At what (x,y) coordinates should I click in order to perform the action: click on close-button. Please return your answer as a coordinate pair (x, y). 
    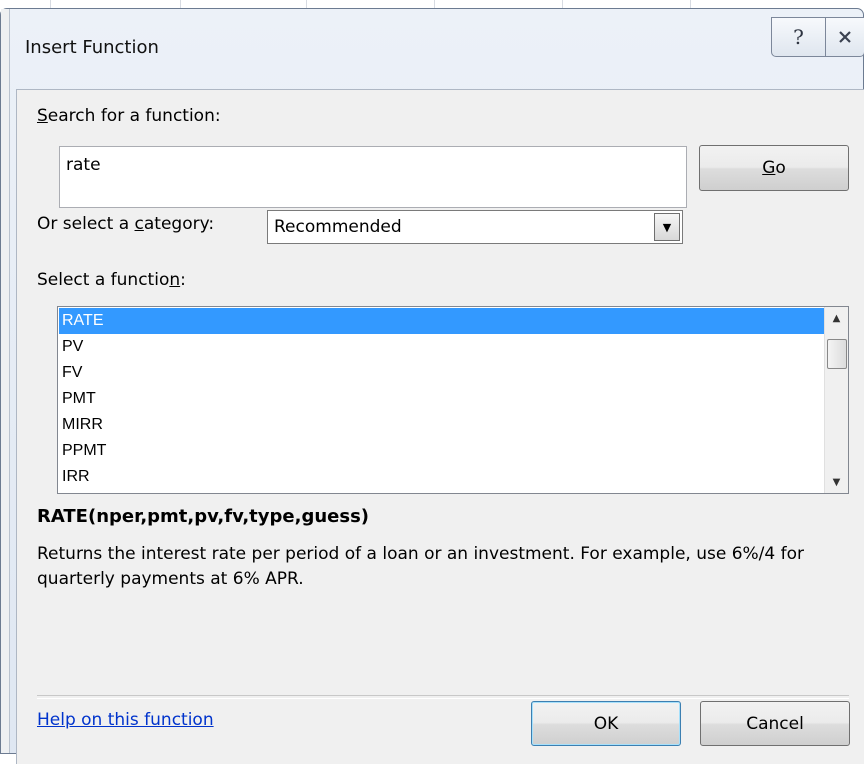
    Looking at the image, I should click on (844, 37).